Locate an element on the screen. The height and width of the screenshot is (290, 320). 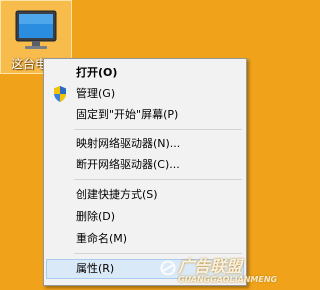
menu-item-label: 重命名(M) is located at coordinates (102, 238).